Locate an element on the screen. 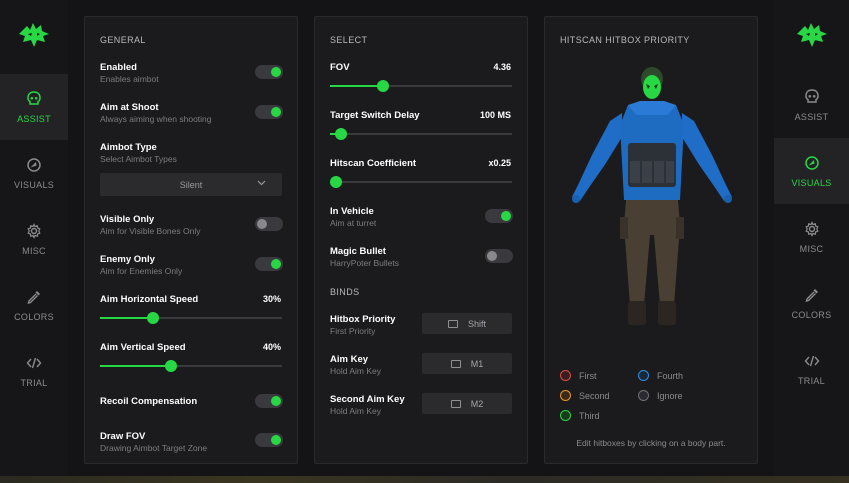 The width and height of the screenshot is (849, 483). magic-bullet-sub: HarryPoter Bullets is located at coordinates (364, 263).